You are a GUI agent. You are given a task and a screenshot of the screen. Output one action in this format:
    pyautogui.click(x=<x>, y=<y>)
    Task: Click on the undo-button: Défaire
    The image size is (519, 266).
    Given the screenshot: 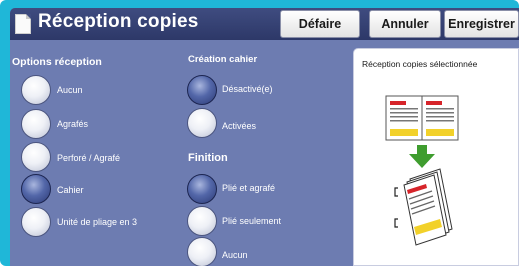 What is the action you would take?
    pyautogui.click(x=320, y=24)
    